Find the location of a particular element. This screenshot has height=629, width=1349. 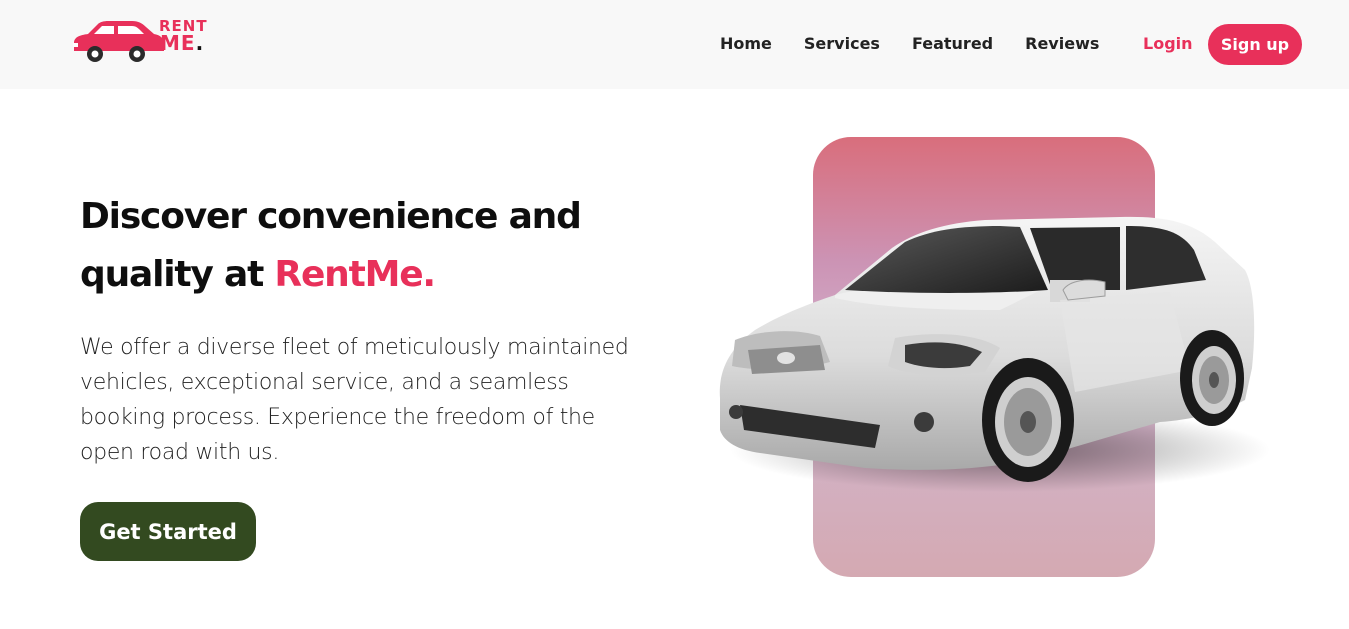

logo: RENT ME. is located at coordinates (145, 40).